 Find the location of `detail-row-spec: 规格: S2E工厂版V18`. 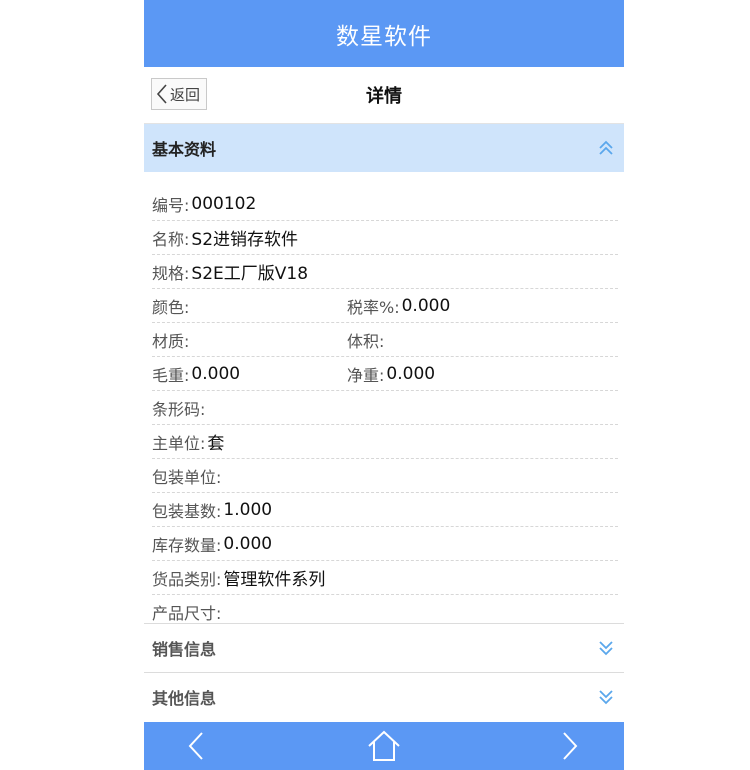

detail-row-spec: 规格: S2E工厂版V18 is located at coordinates (385, 272).